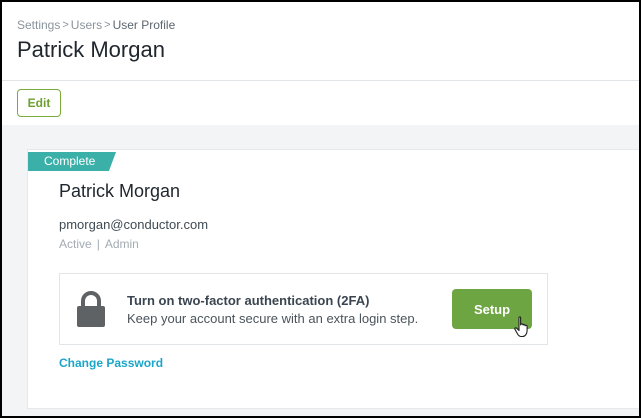 This screenshot has width=641, height=418. Describe the element at coordinates (39, 103) in the screenshot. I see `edit-button: Edit` at that location.